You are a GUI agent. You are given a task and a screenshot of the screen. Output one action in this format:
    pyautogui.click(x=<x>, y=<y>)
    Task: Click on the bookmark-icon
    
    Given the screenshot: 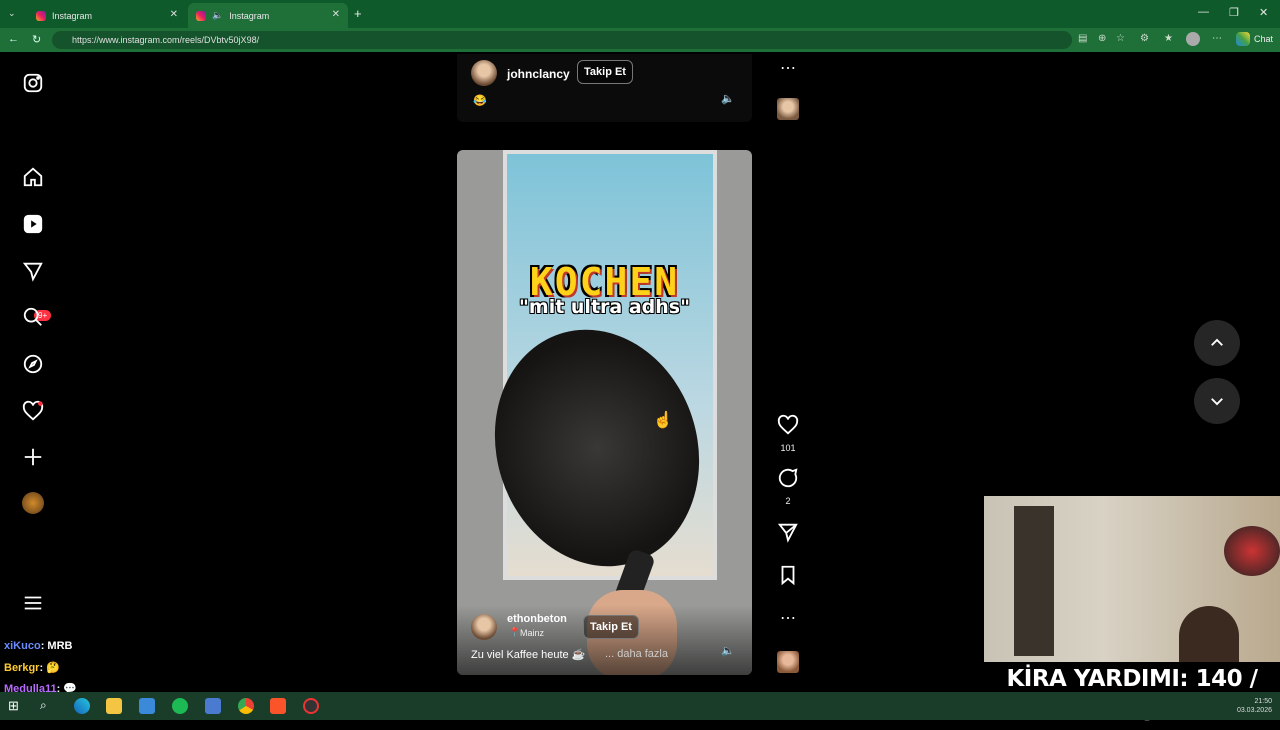 What is the action you would take?
    pyautogui.click(x=788, y=575)
    